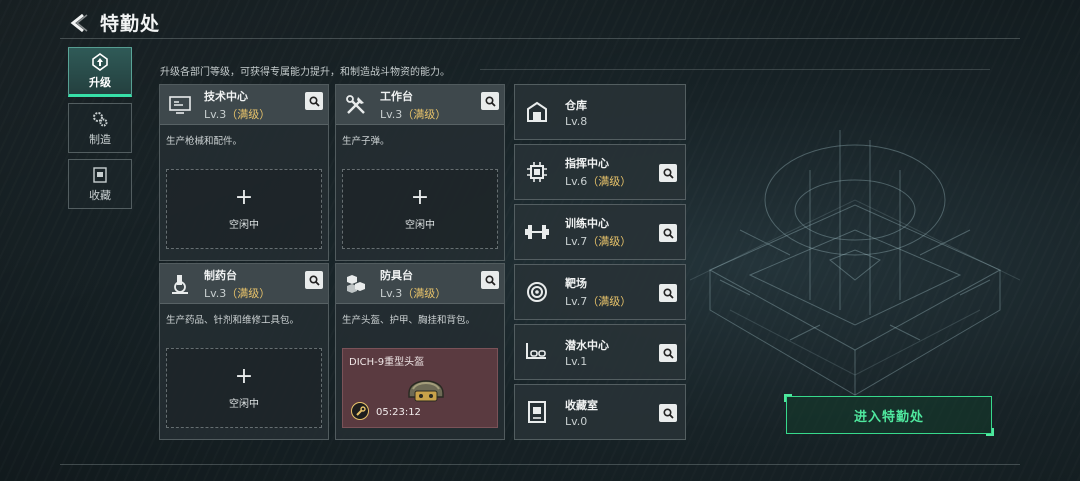 This screenshot has width=1080, height=481. What do you see at coordinates (537, 172) in the screenshot?
I see `command-chip-icon` at bounding box center [537, 172].